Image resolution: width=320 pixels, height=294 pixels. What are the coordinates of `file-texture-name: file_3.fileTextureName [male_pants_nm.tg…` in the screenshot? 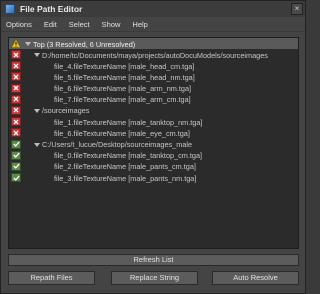 It's located at (125, 178).